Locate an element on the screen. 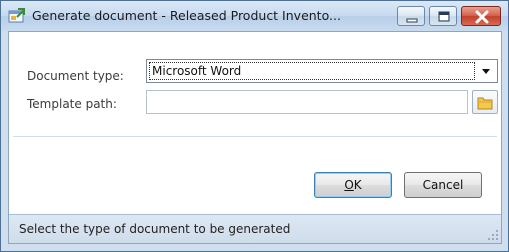 This screenshot has height=252, width=509. close-button is located at coordinates (481, 16).